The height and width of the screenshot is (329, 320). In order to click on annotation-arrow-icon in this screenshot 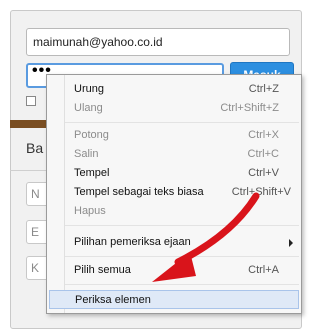, I will do `click(206, 237)`.